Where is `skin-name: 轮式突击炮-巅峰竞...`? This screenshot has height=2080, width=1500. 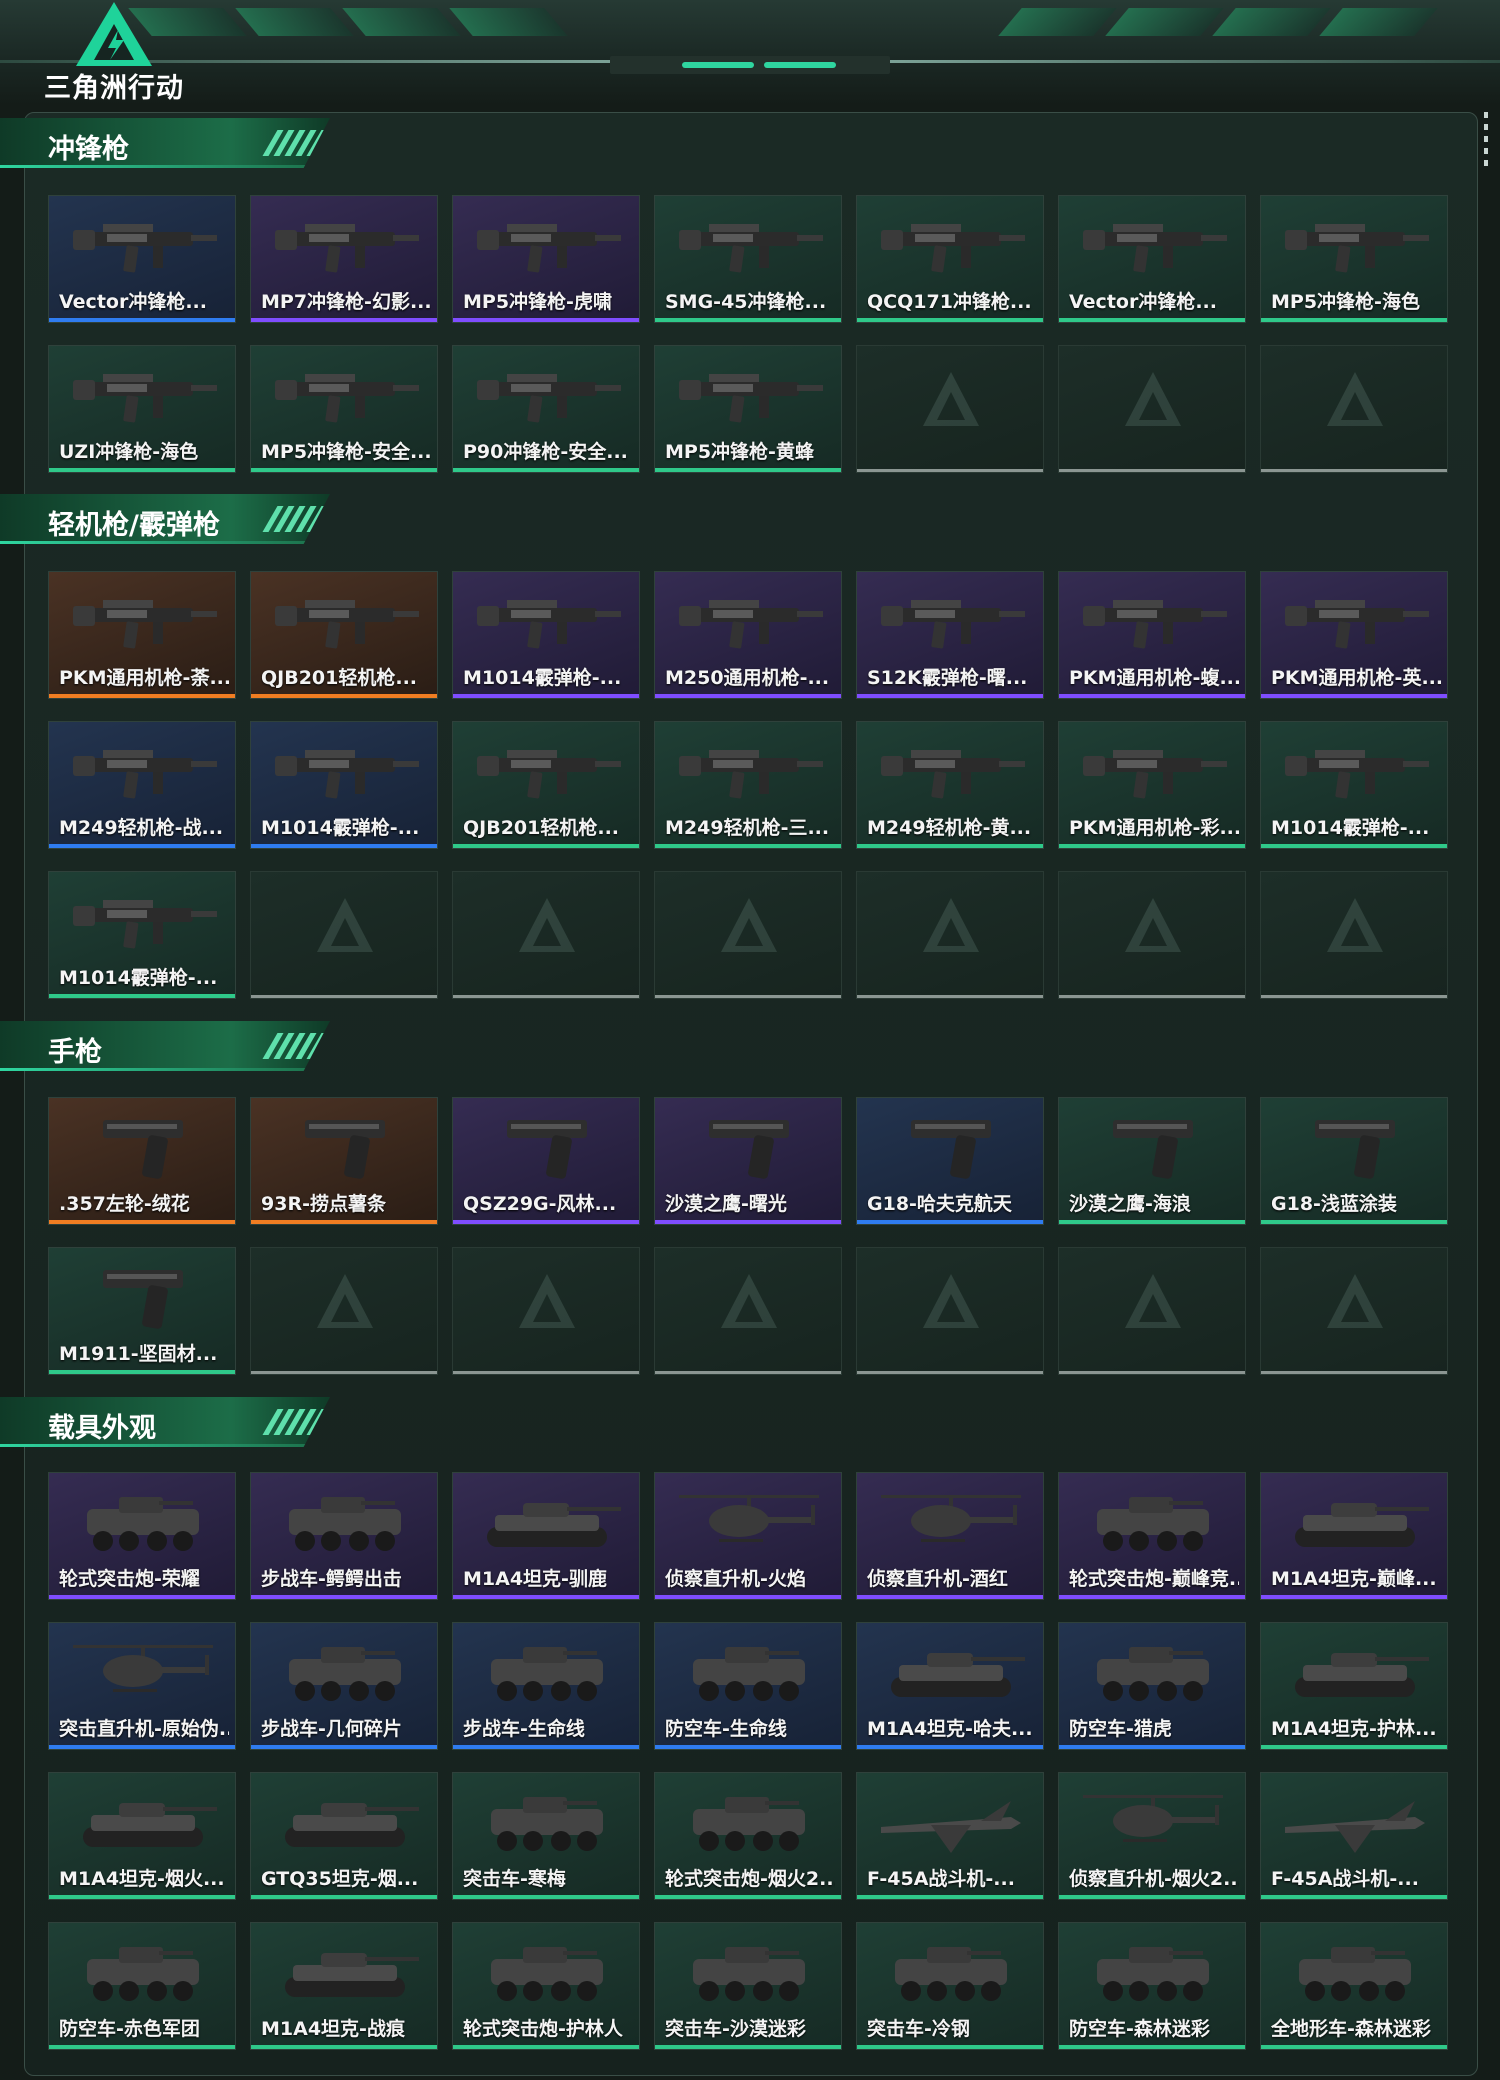
skin-name: 轮式突击炮-巅峰竞... is located at coordinates (1154, 1579).